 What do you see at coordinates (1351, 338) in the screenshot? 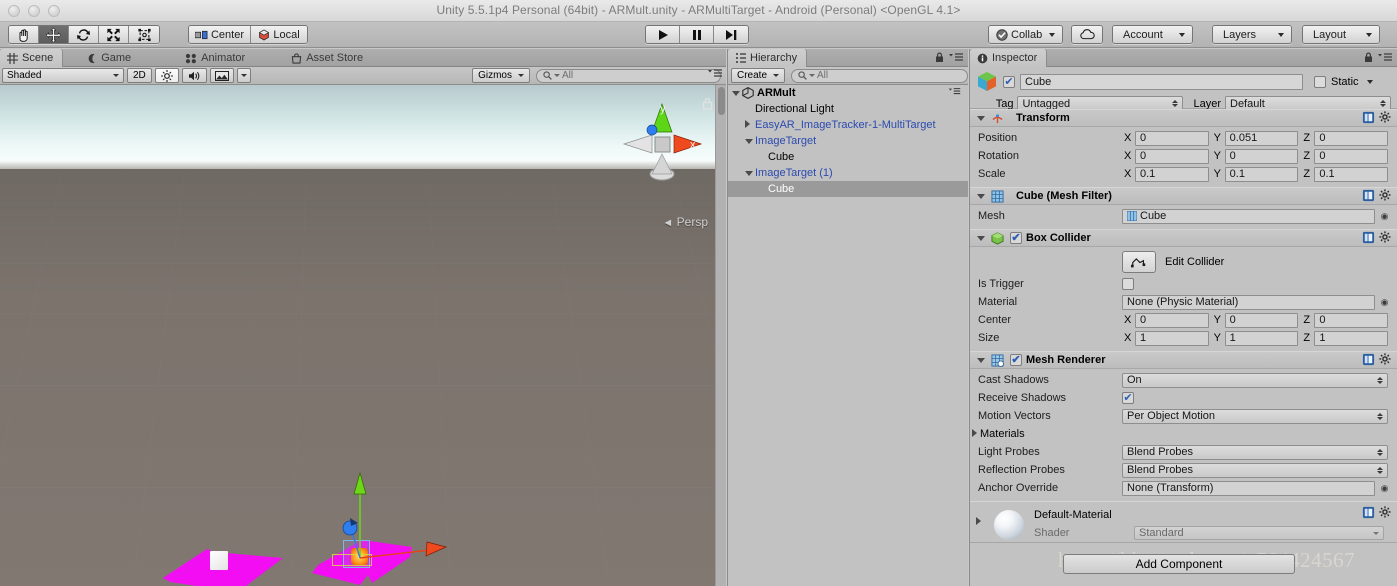
I see `axis-z-input: 1` at bounding box center [1351, 338].